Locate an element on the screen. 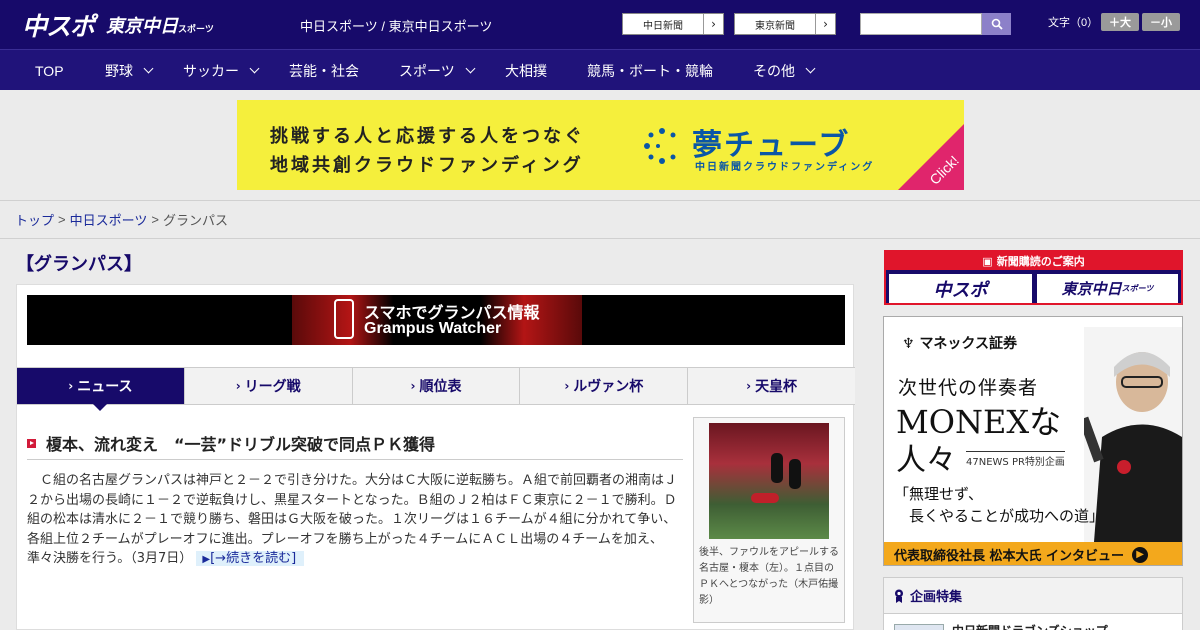 This screenshot has height=630, width=1200. subscribe-chusupo-button: 中スポ is located at coordinates (960, 288).